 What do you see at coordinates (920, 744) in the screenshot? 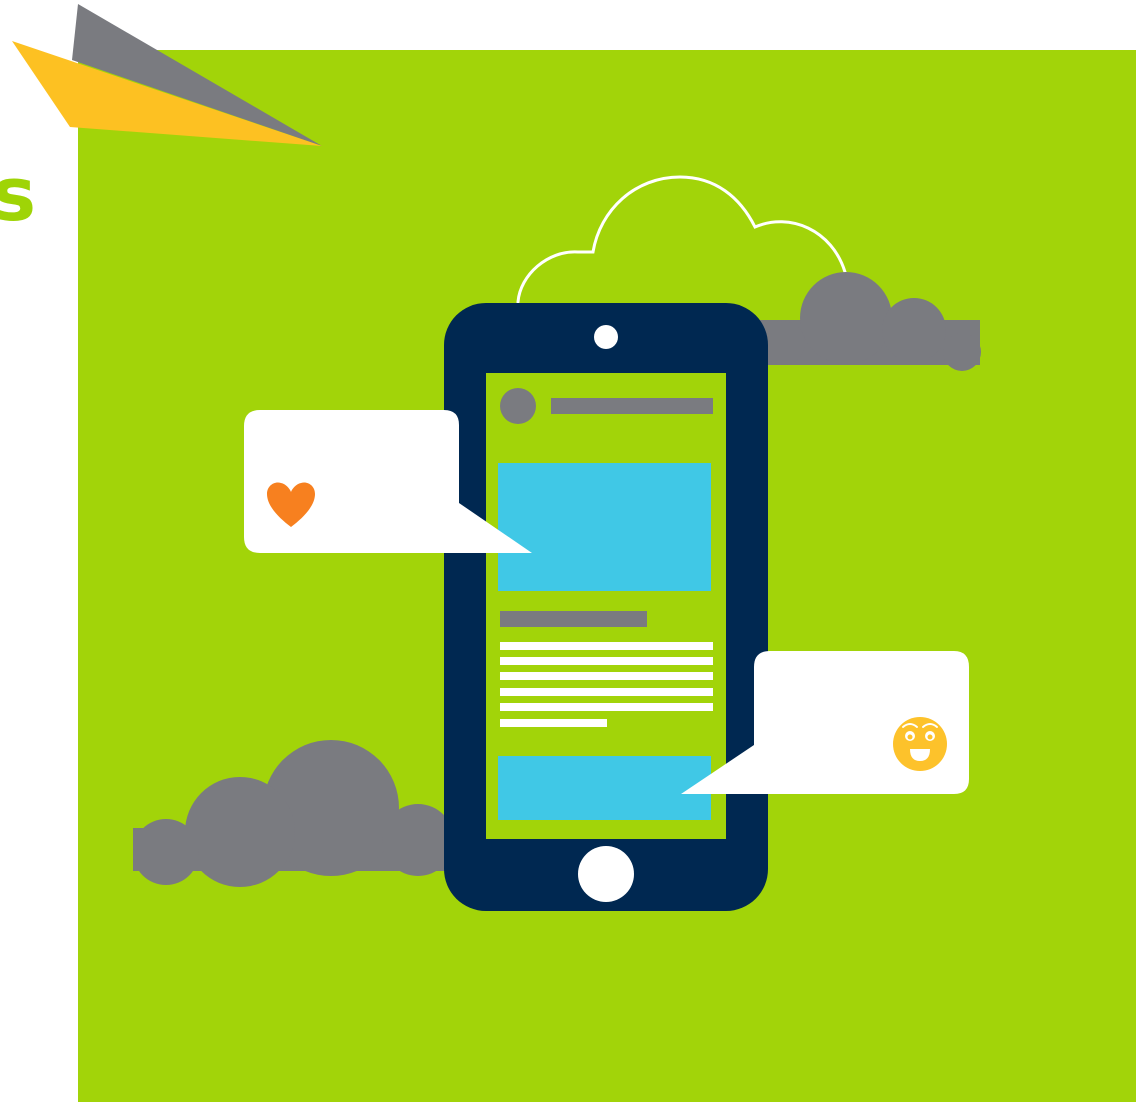
I see `smiley-icon` at bounding box center [920, 744].